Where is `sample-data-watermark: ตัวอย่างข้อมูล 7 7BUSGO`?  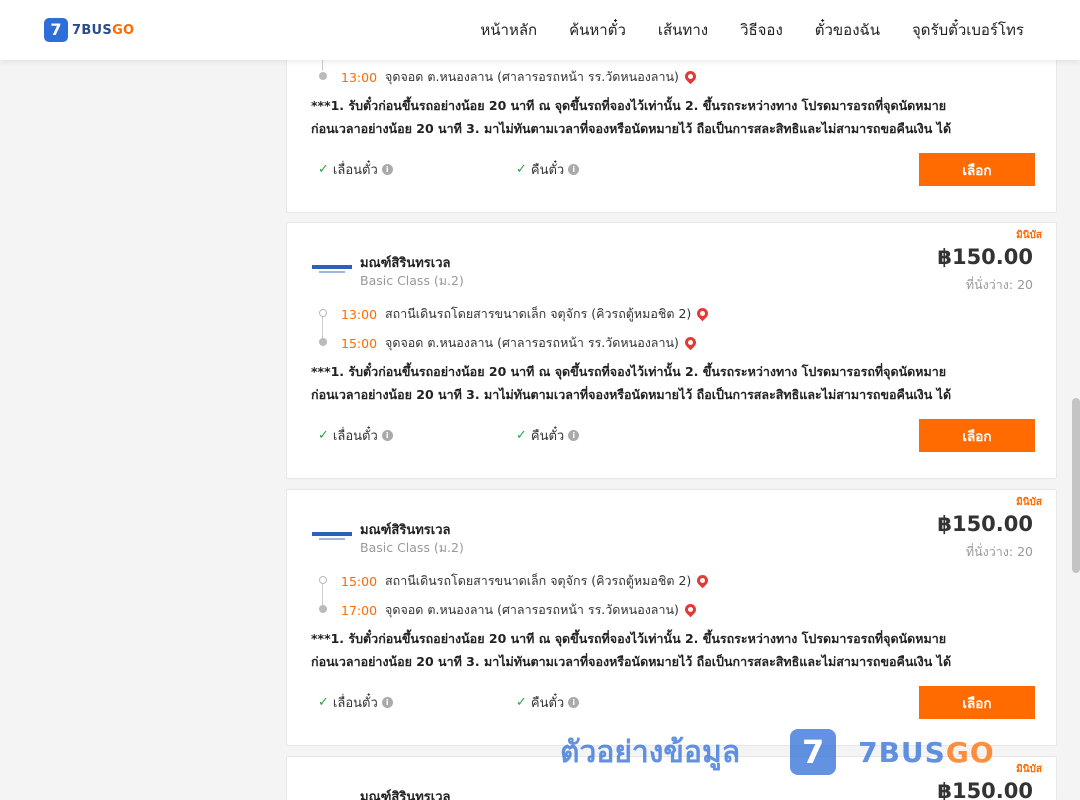 sample-data-watermark: ตัวอย่างข้อมูล 7 7BUSGO is located at coordinates (777, 752).